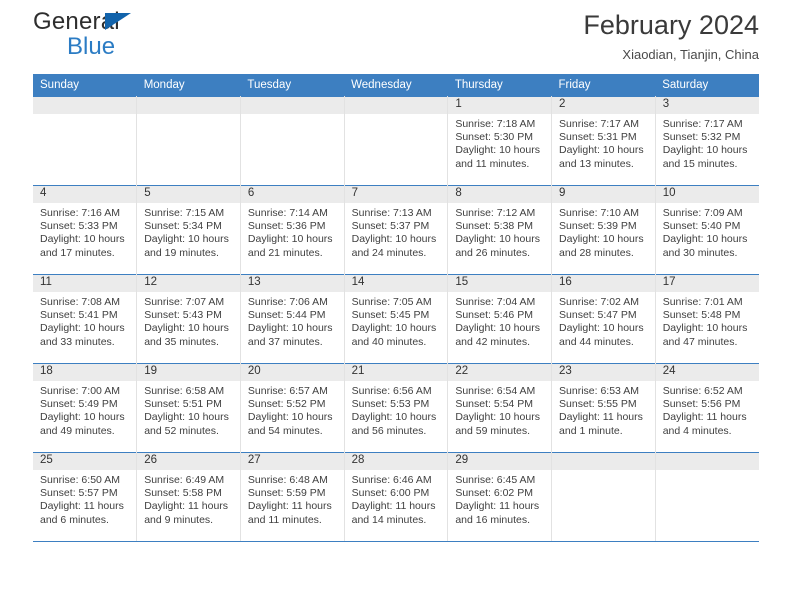  Describe the element at coordinates (128, 36) in the screenshot. I see `general-blue-logo: General Blue` at that location.